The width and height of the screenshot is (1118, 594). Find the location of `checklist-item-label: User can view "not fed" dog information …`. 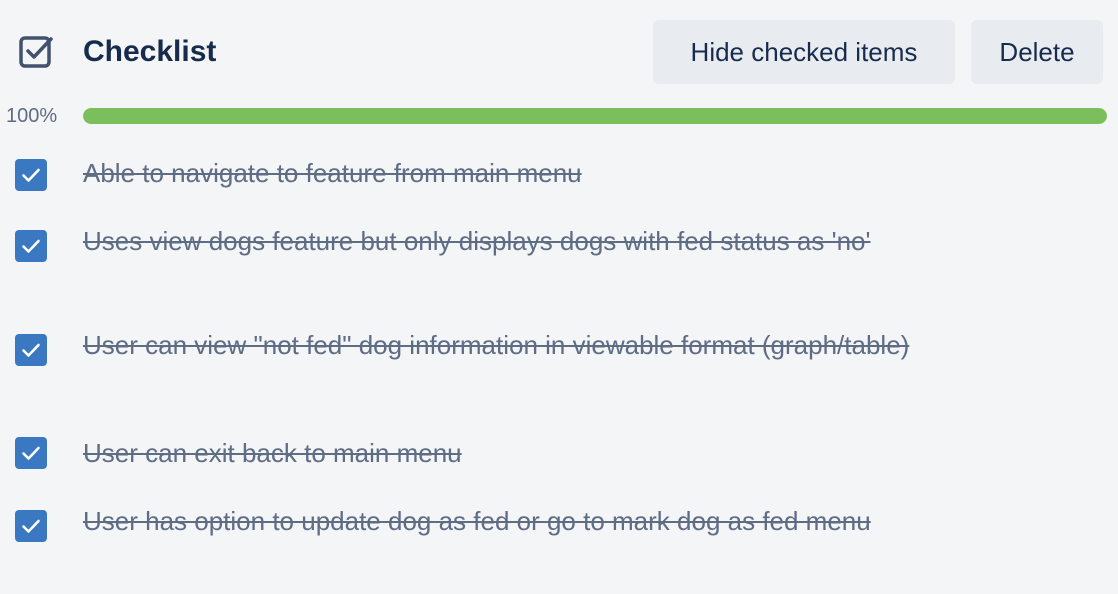

checklist-item-label: User can view "not fed" dog information … is located at coordinates (508, 345).